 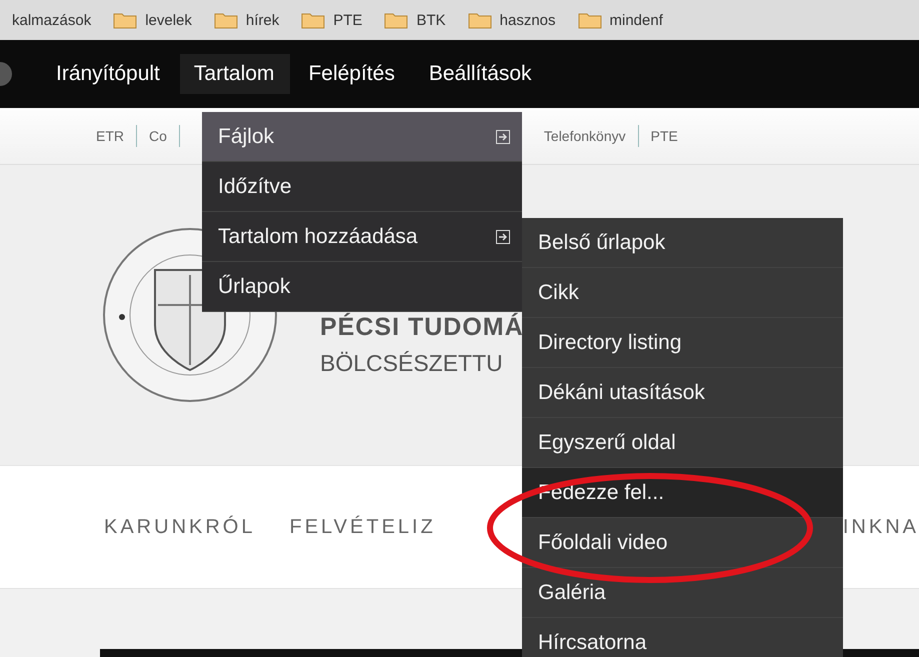 I want to click on bookmark-link: levelek, so click(x=168, y=20).